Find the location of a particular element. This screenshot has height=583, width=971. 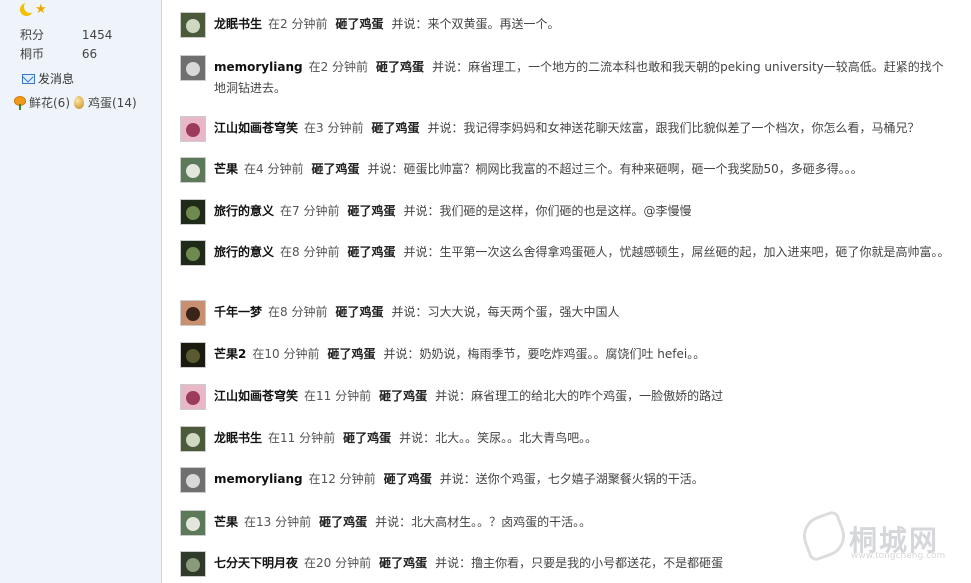

feed-item-content: 旅行的意义 在7 分钟前 砸了鸡蛋 并说：我们砸的是这样，你们砸的也是这样。@李慢慢 is located at coordinates (584, 211).